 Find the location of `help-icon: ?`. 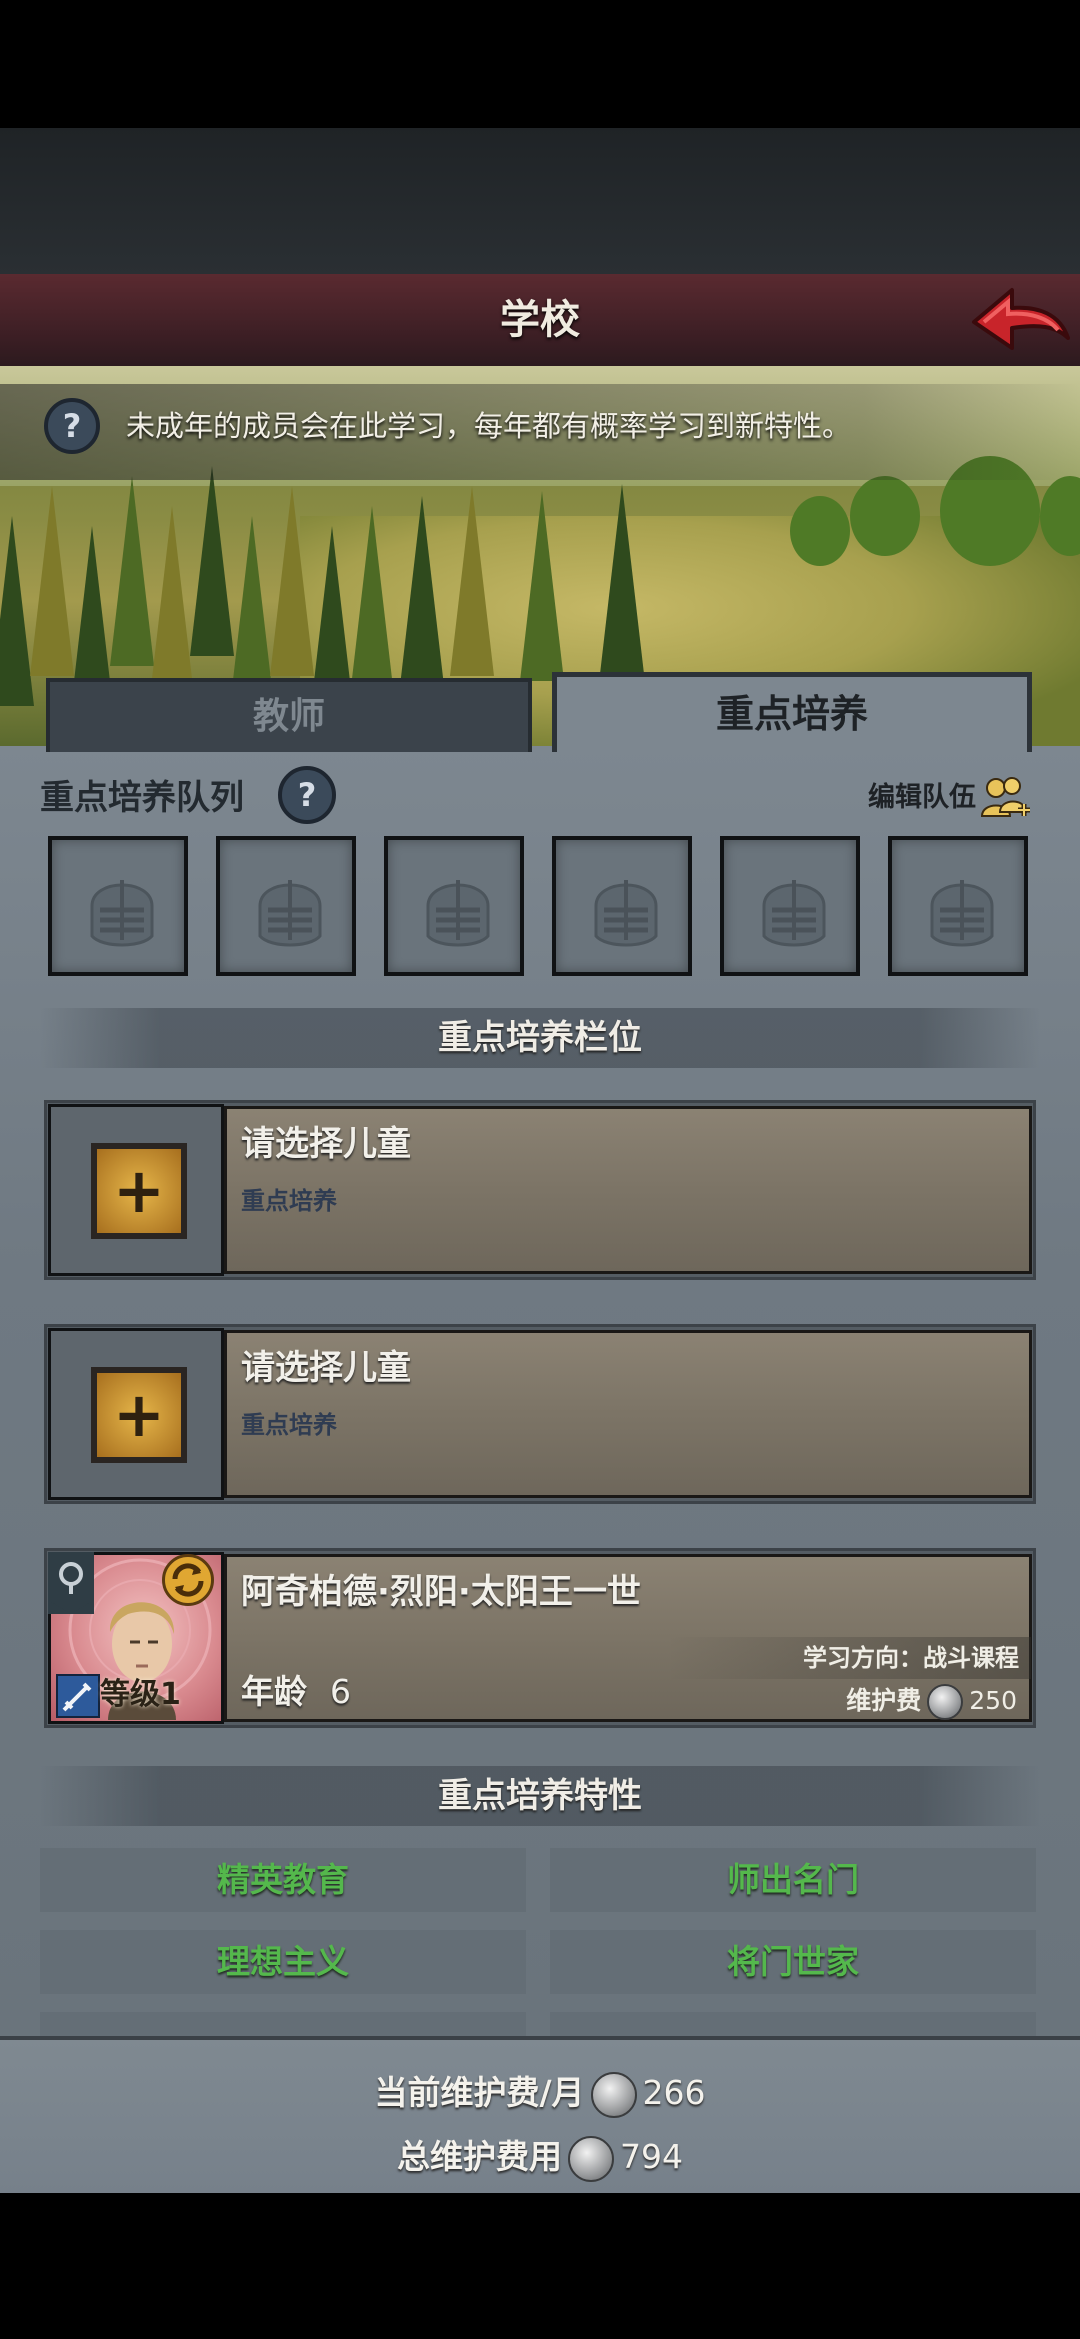

help-icon: ? is located at coordinates (72, 426).